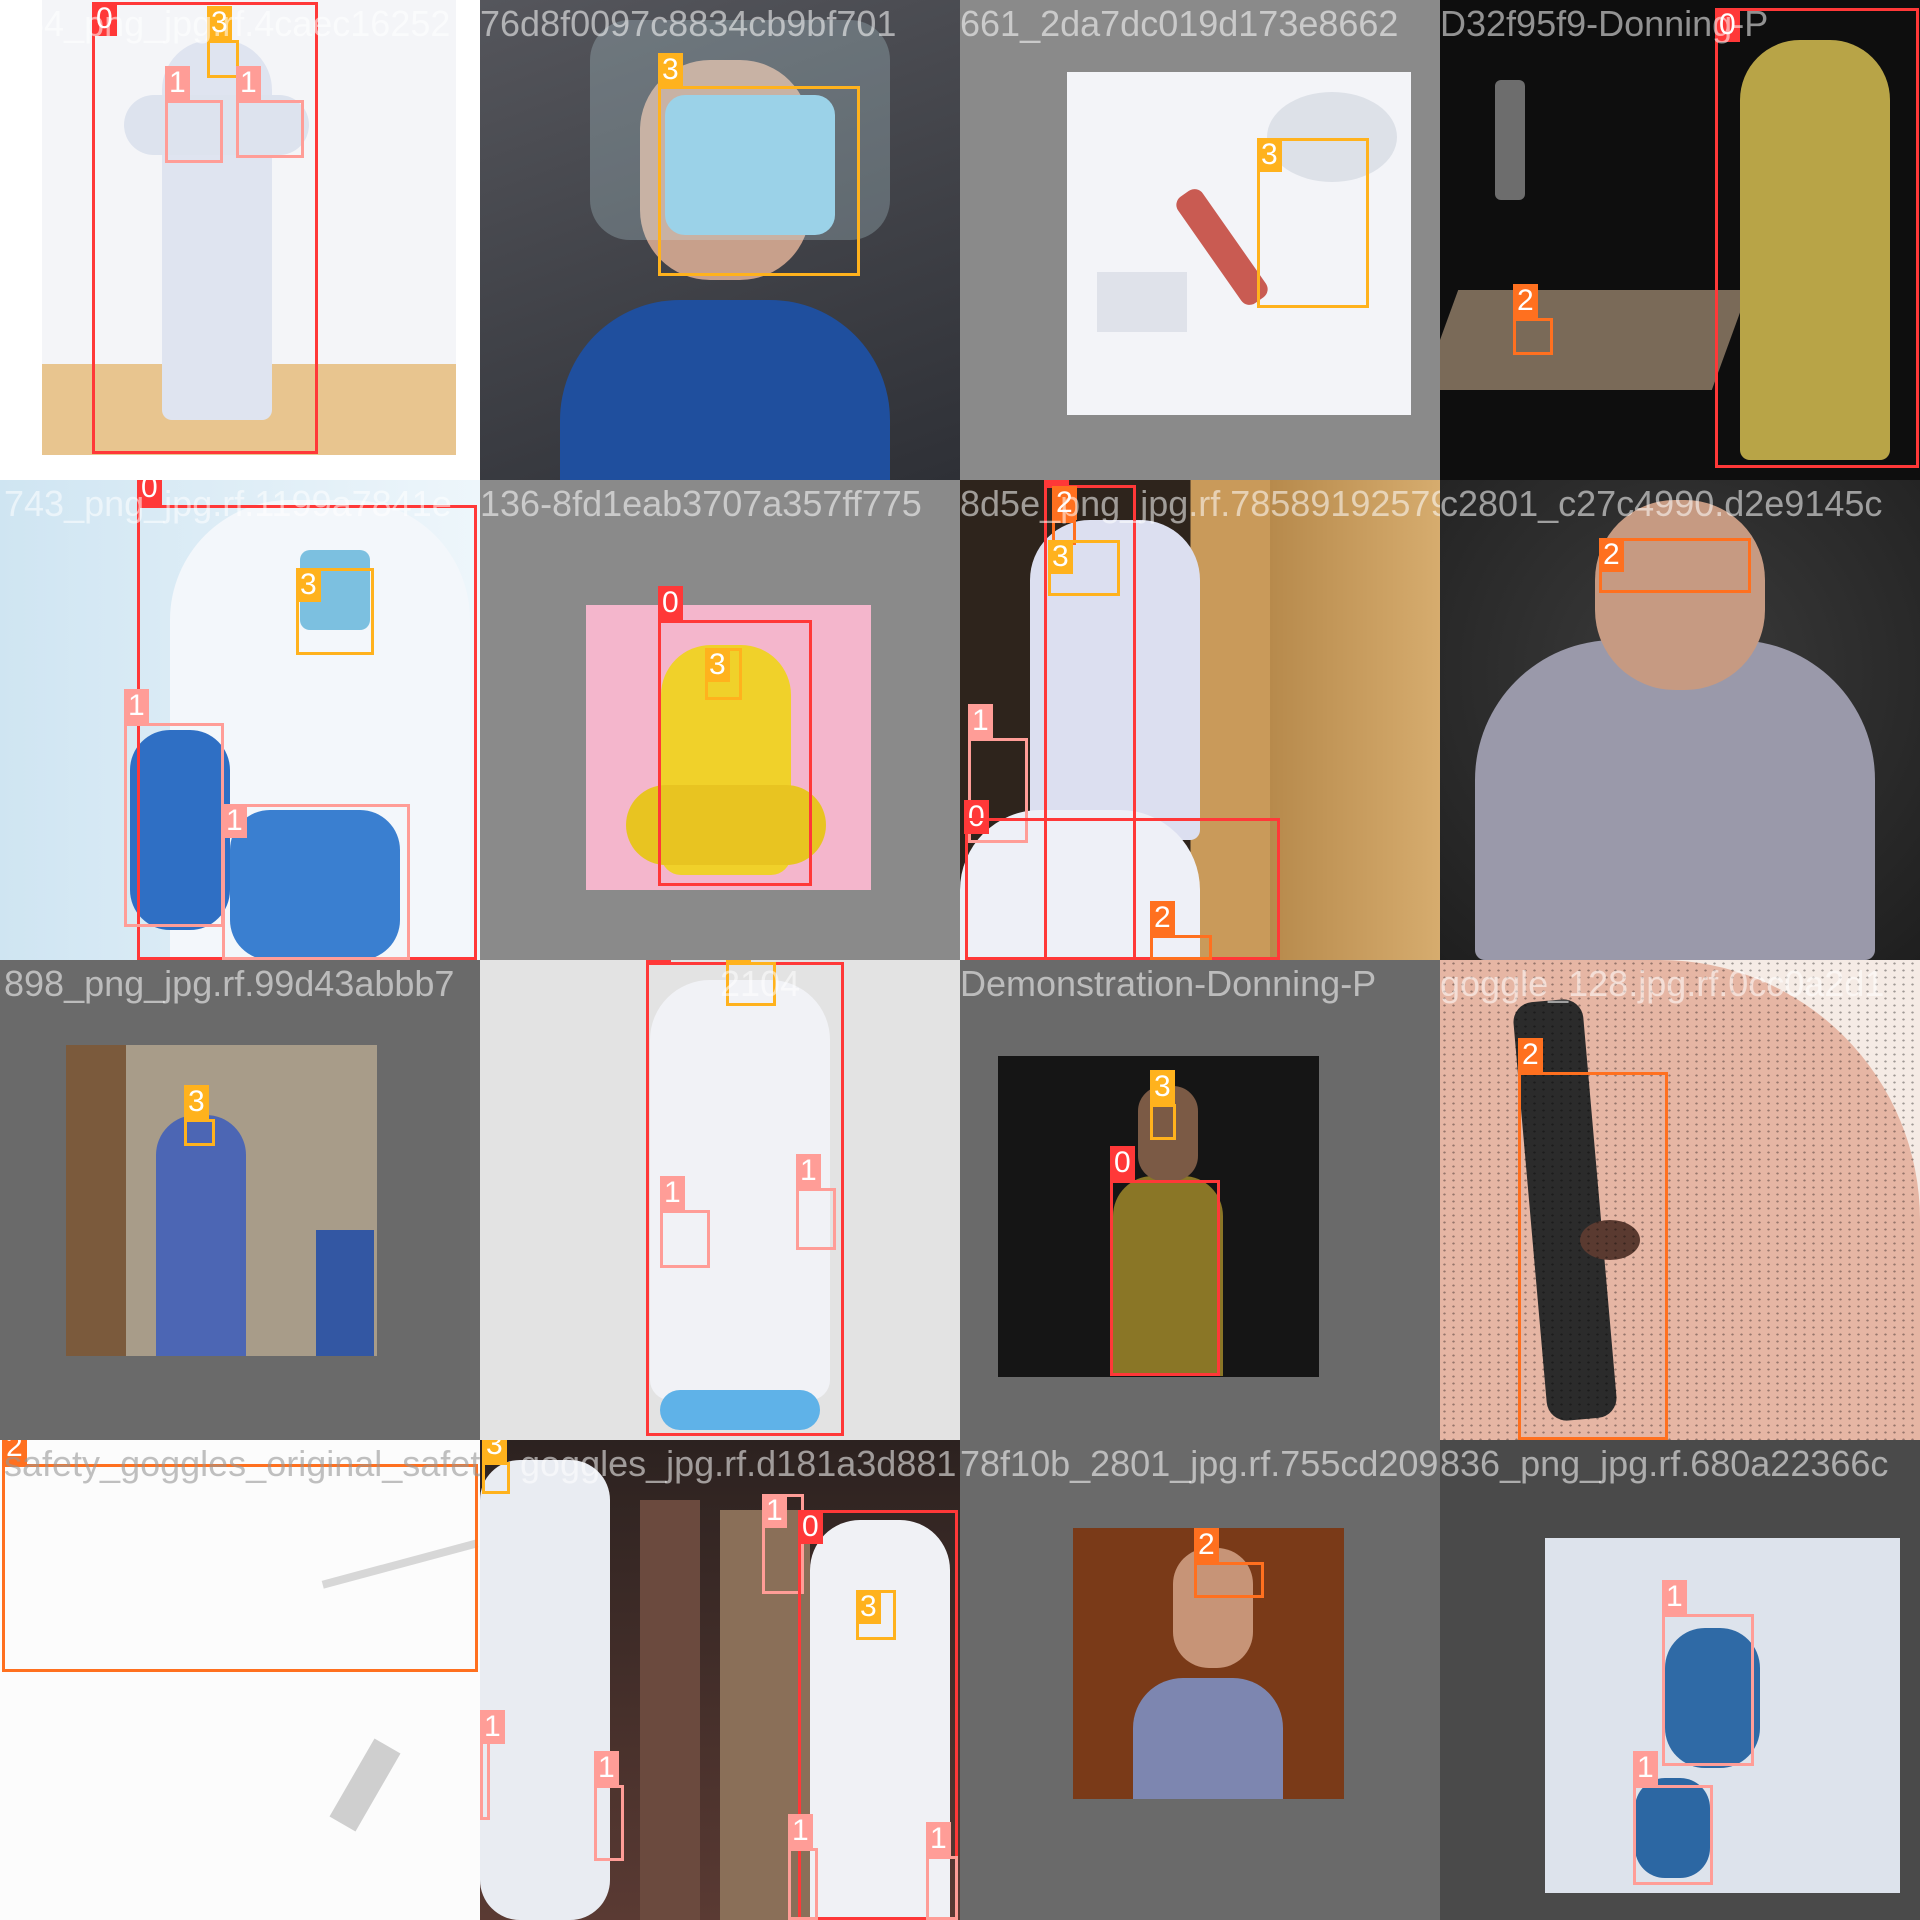 Image resolution: width=1920 pixels, height=1920 pixels. Describe the element at coordinates (1199, 1463) in the screenshot. I see `tile-filename: 78f10b_2801_jpg.rf.755cd209` at that location.